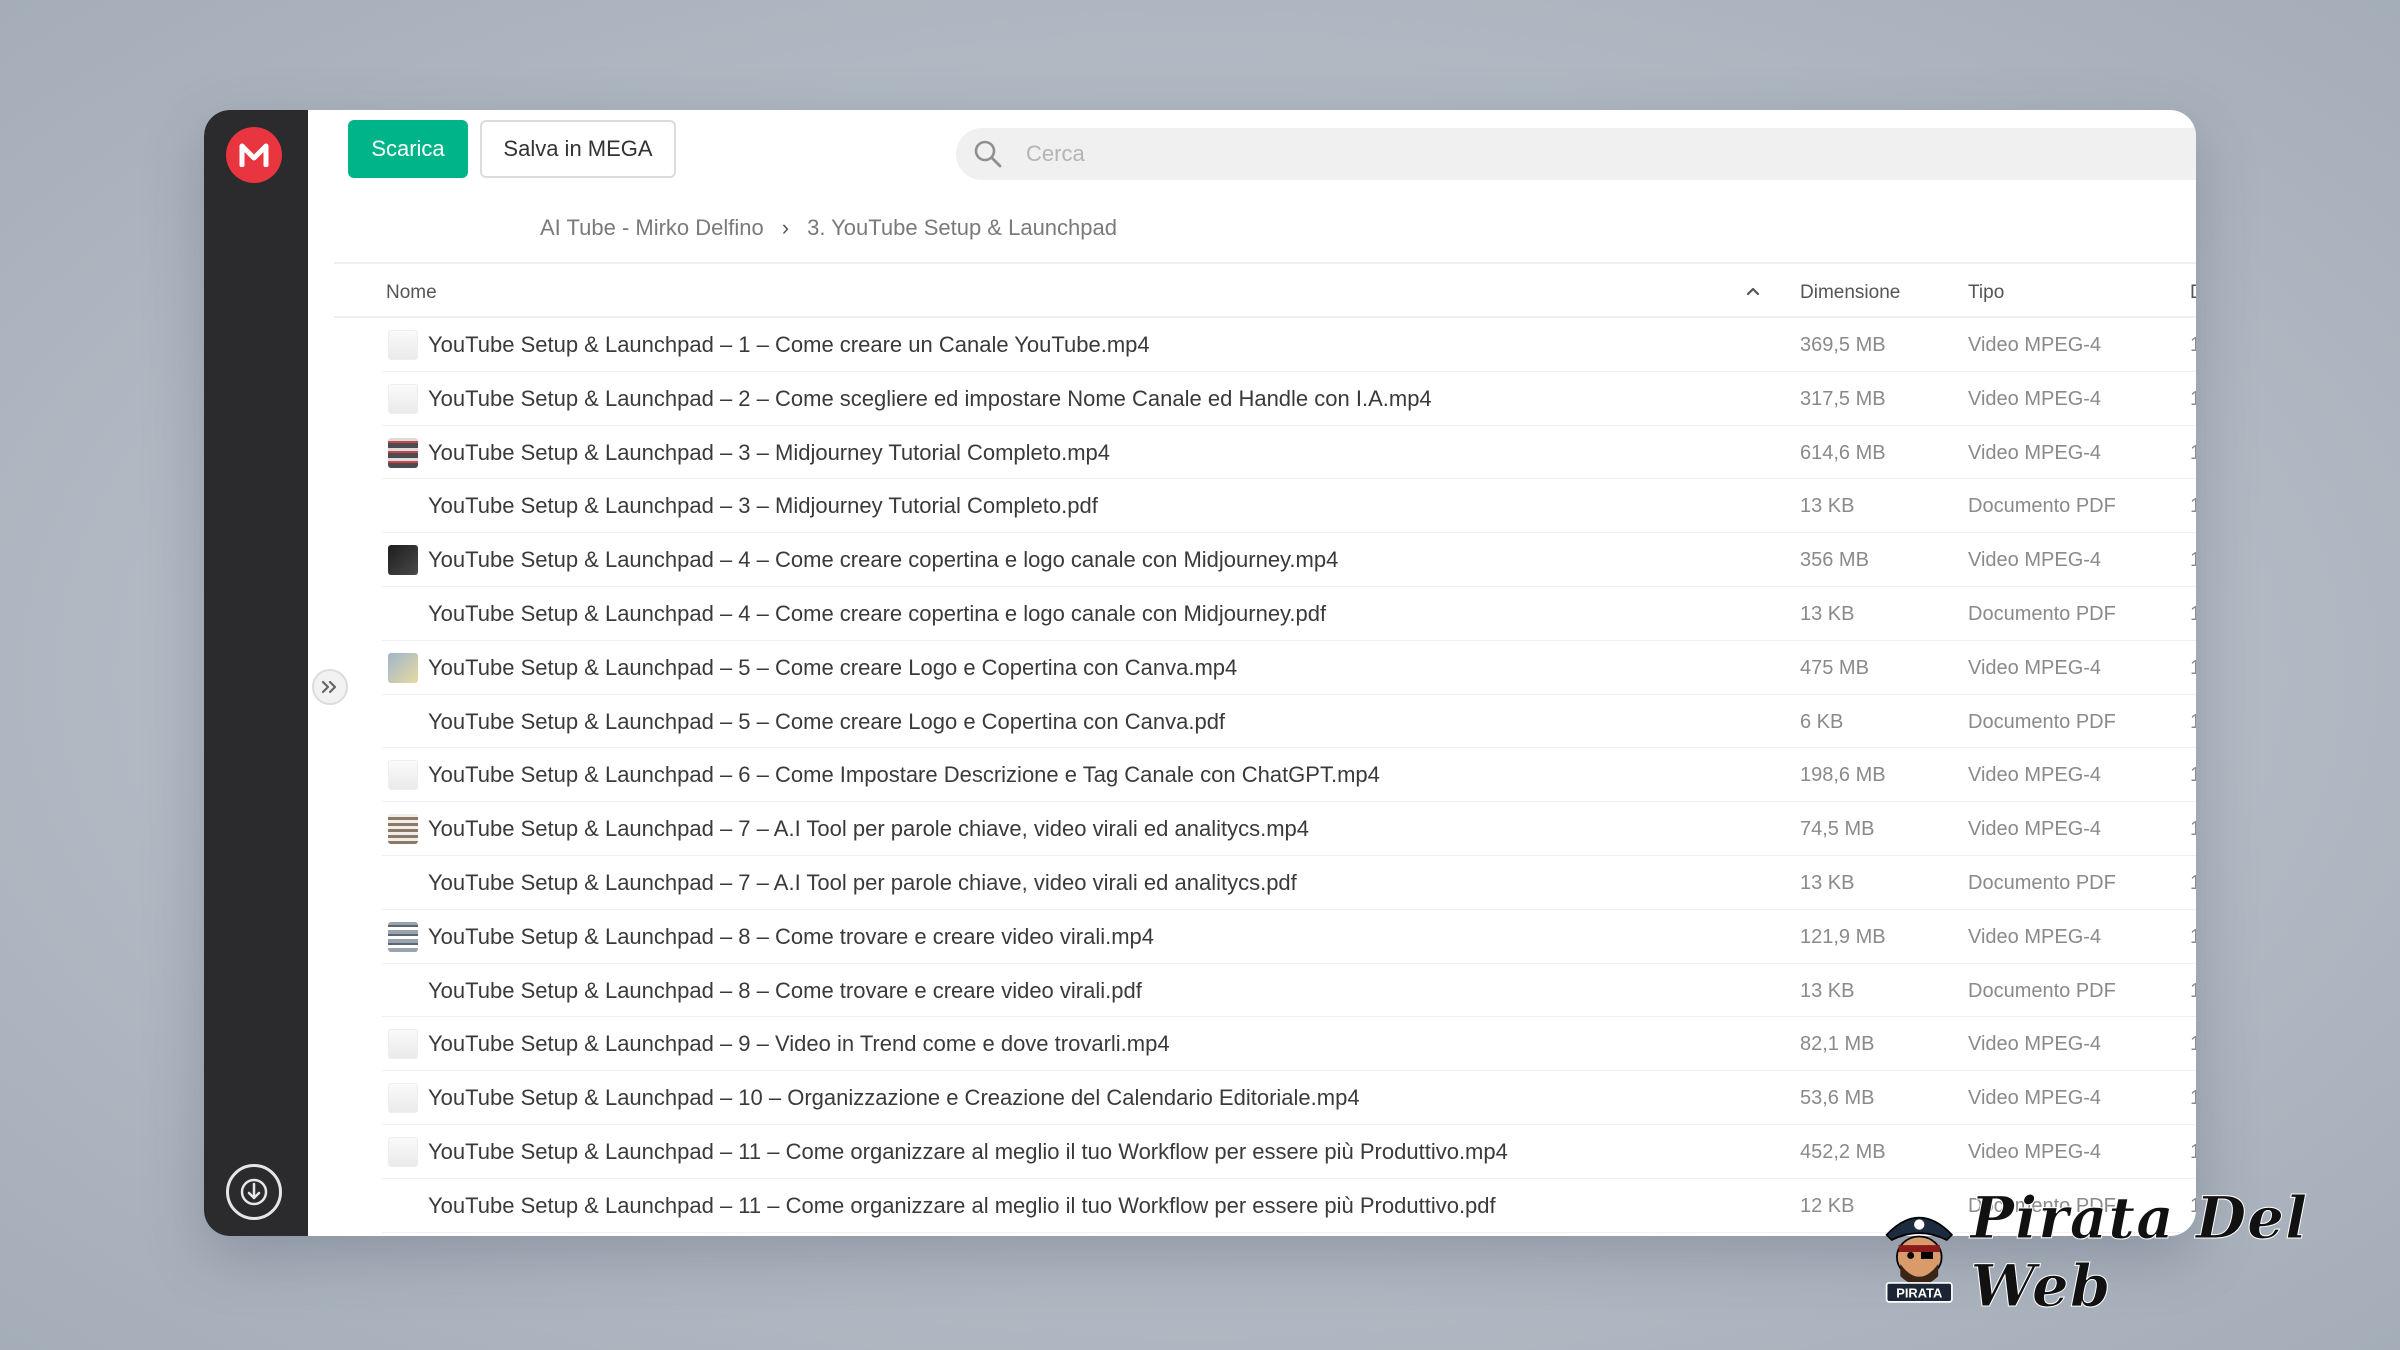 The image size is (2400, 1350). Describe the element at coordinates (1837, 1098) in the screenshot. I see `file-size: 53,6 MB` at that location.